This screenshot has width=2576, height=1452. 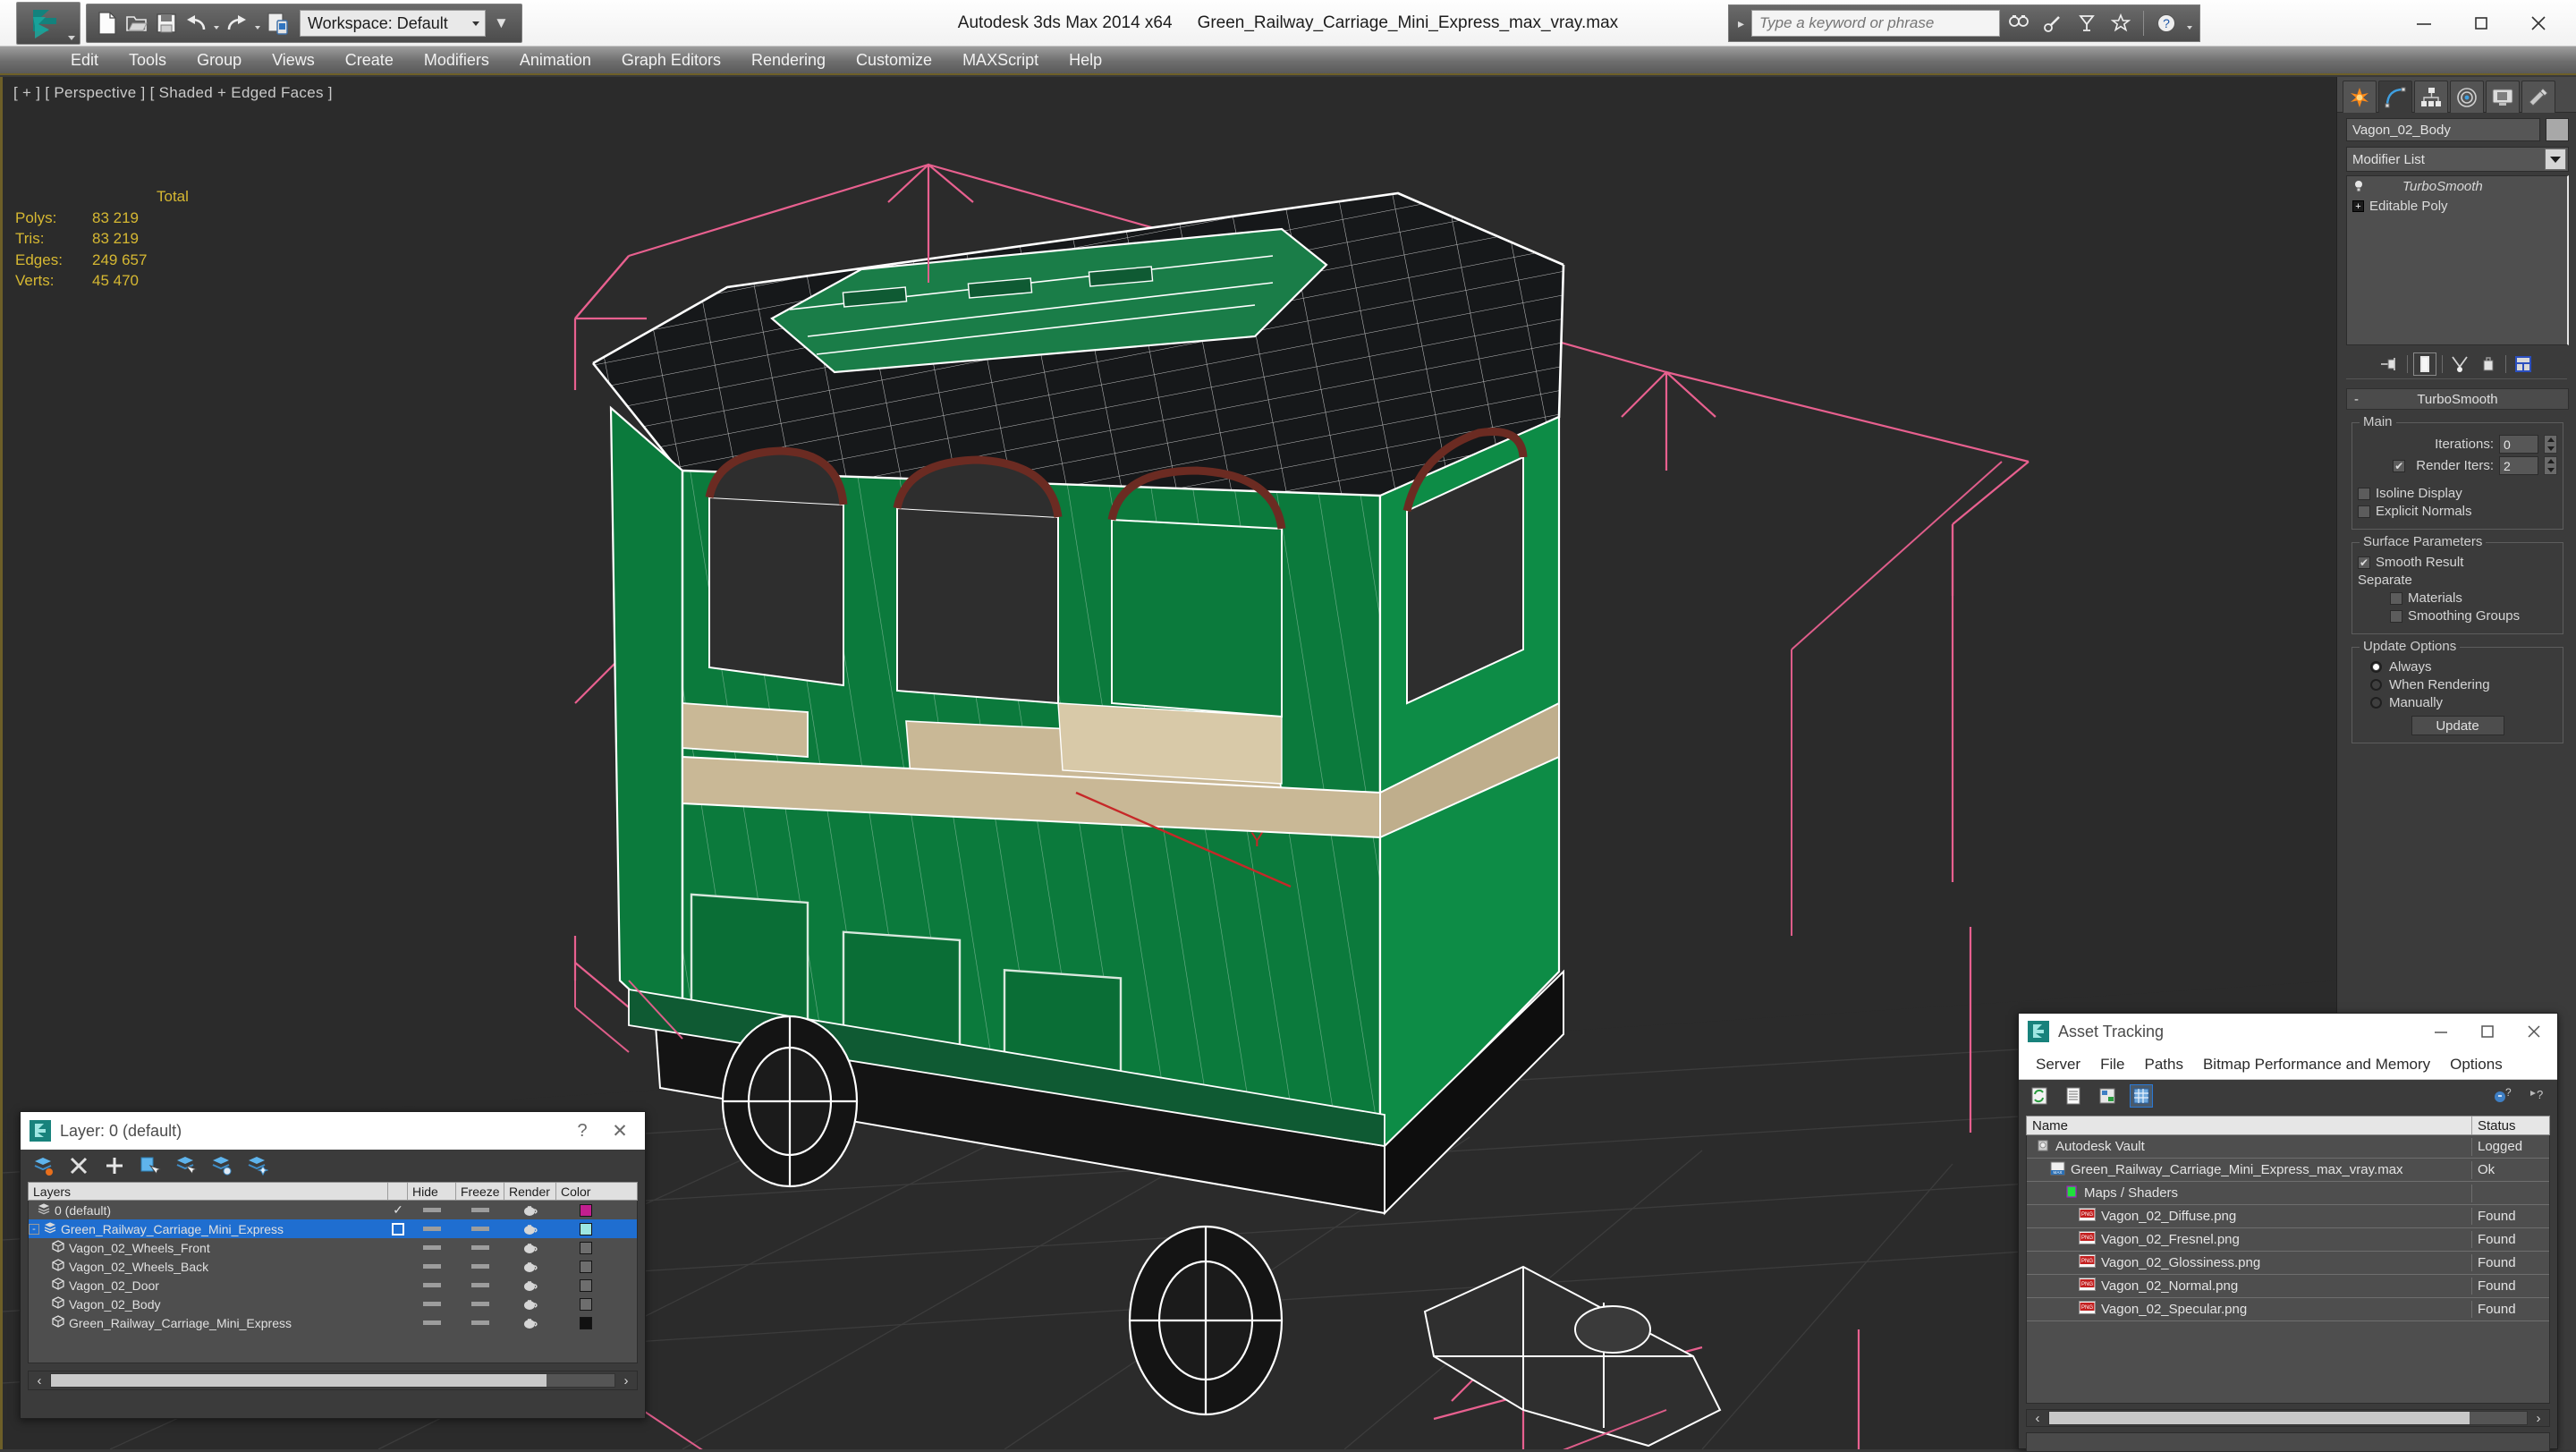 I want to click on column-header-status: Status, so click(x=2510, y=1125).